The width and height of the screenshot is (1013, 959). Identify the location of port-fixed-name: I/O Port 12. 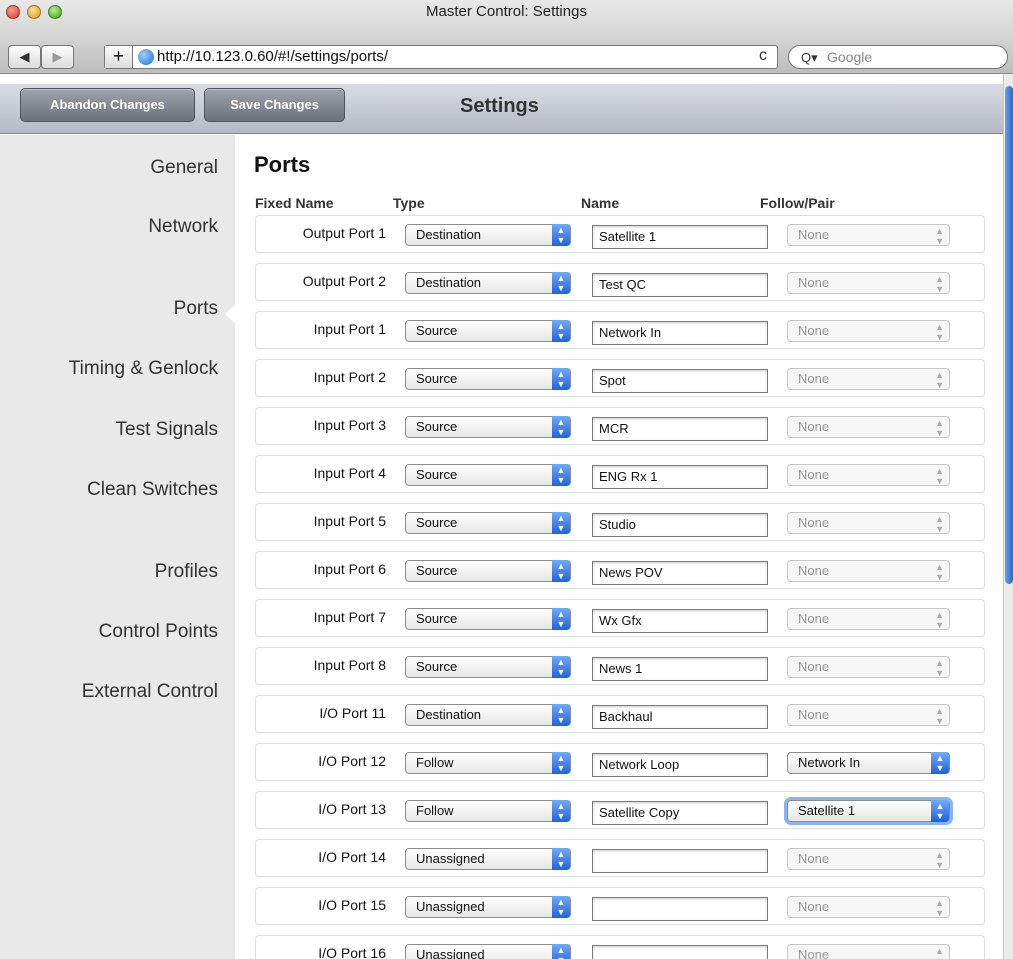
(352, 761).